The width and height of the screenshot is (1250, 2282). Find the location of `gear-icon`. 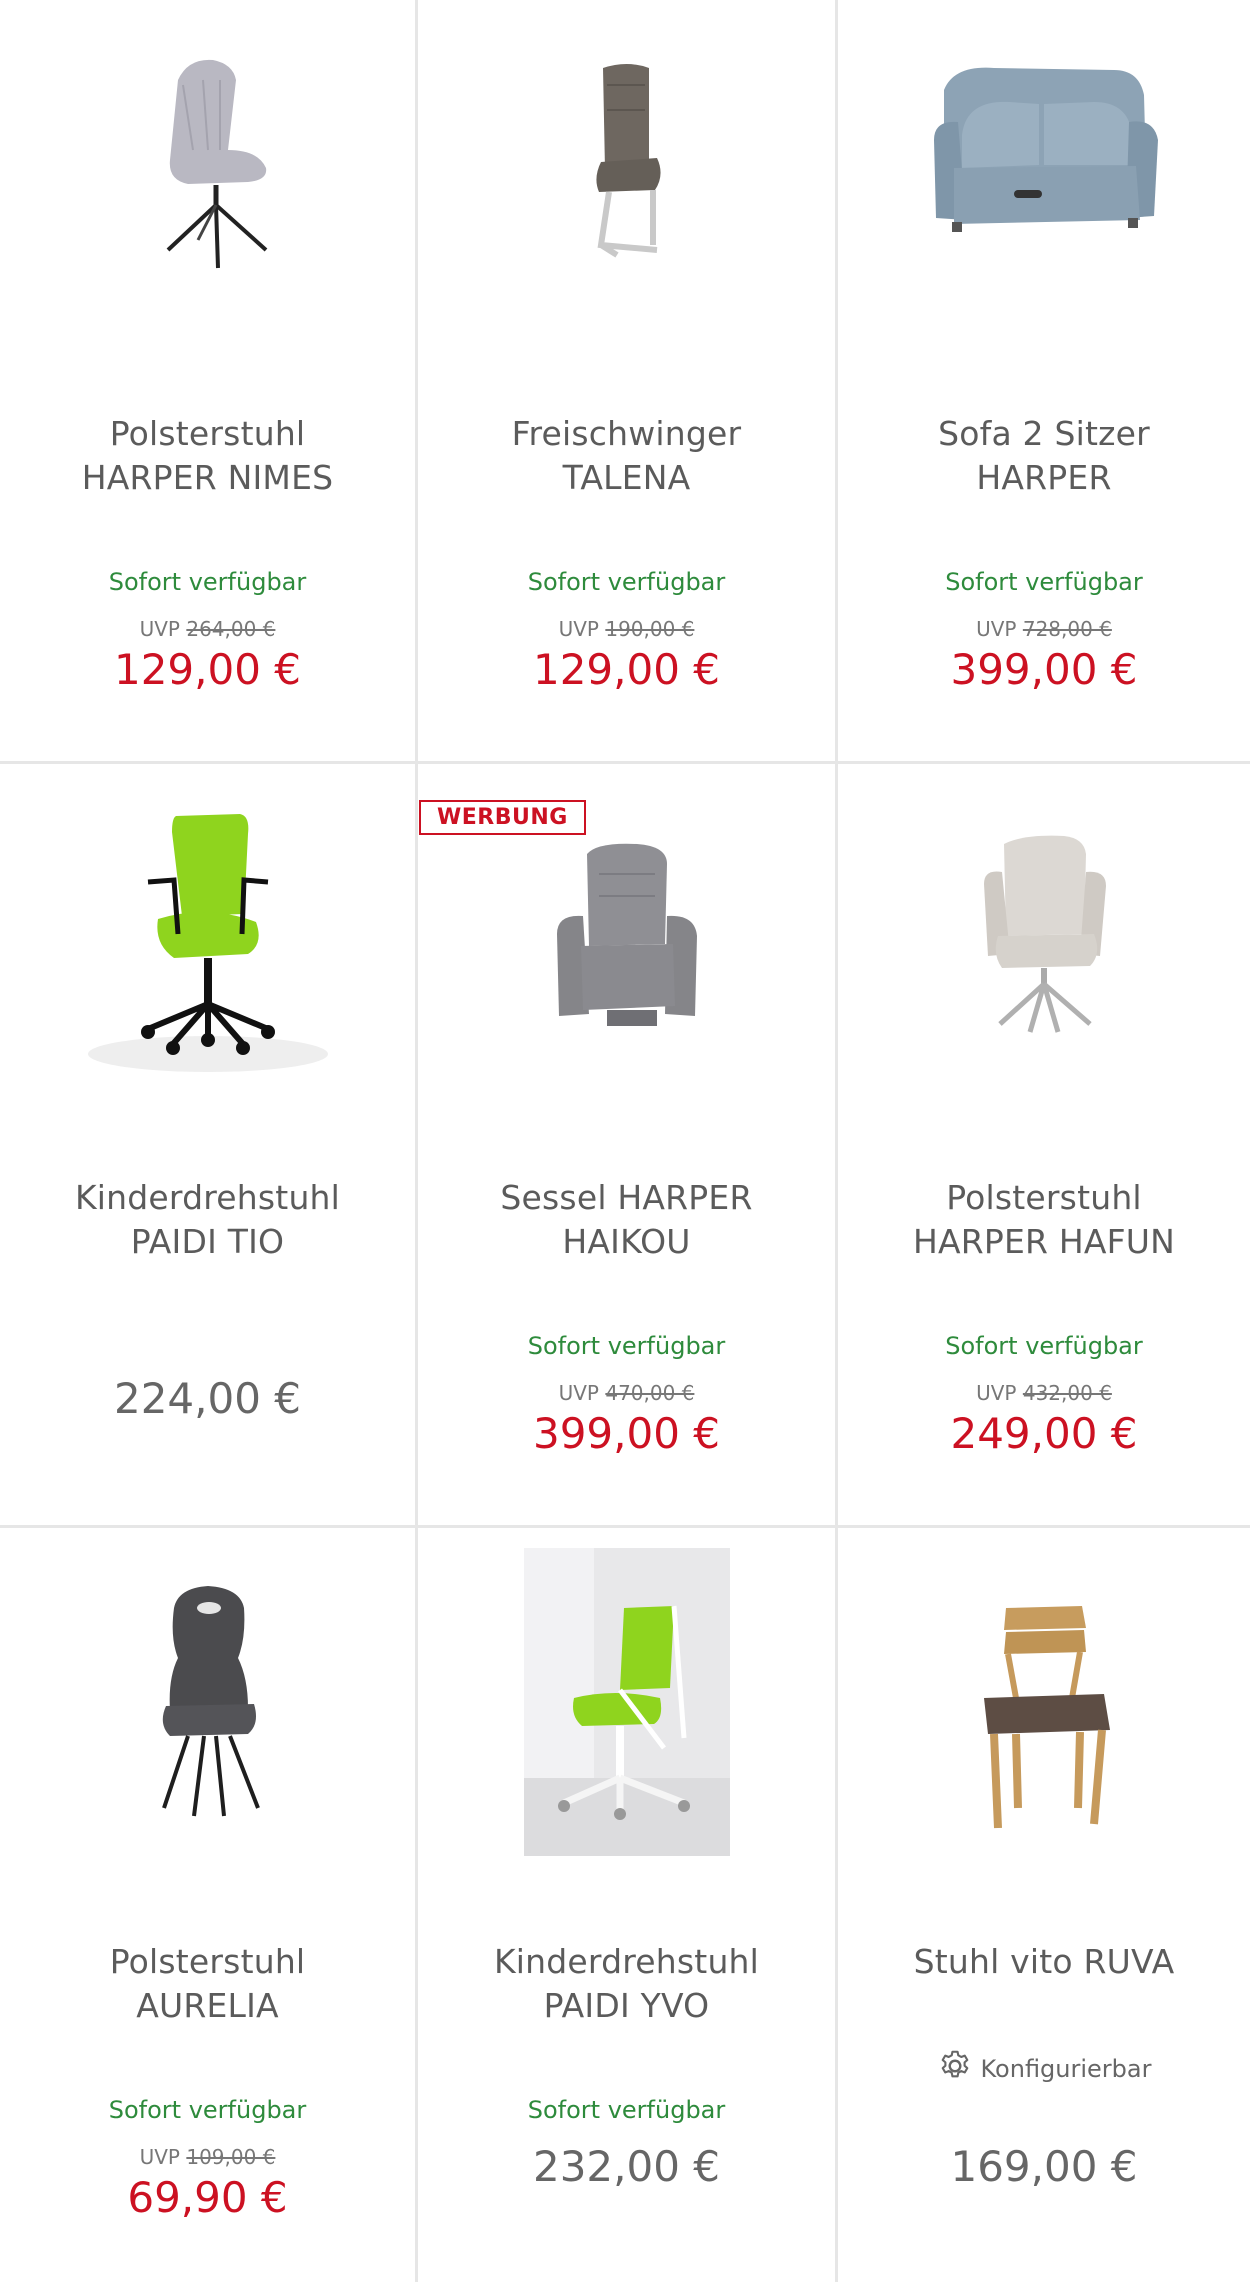

gear-icon is located at coordinates (955, 2069).